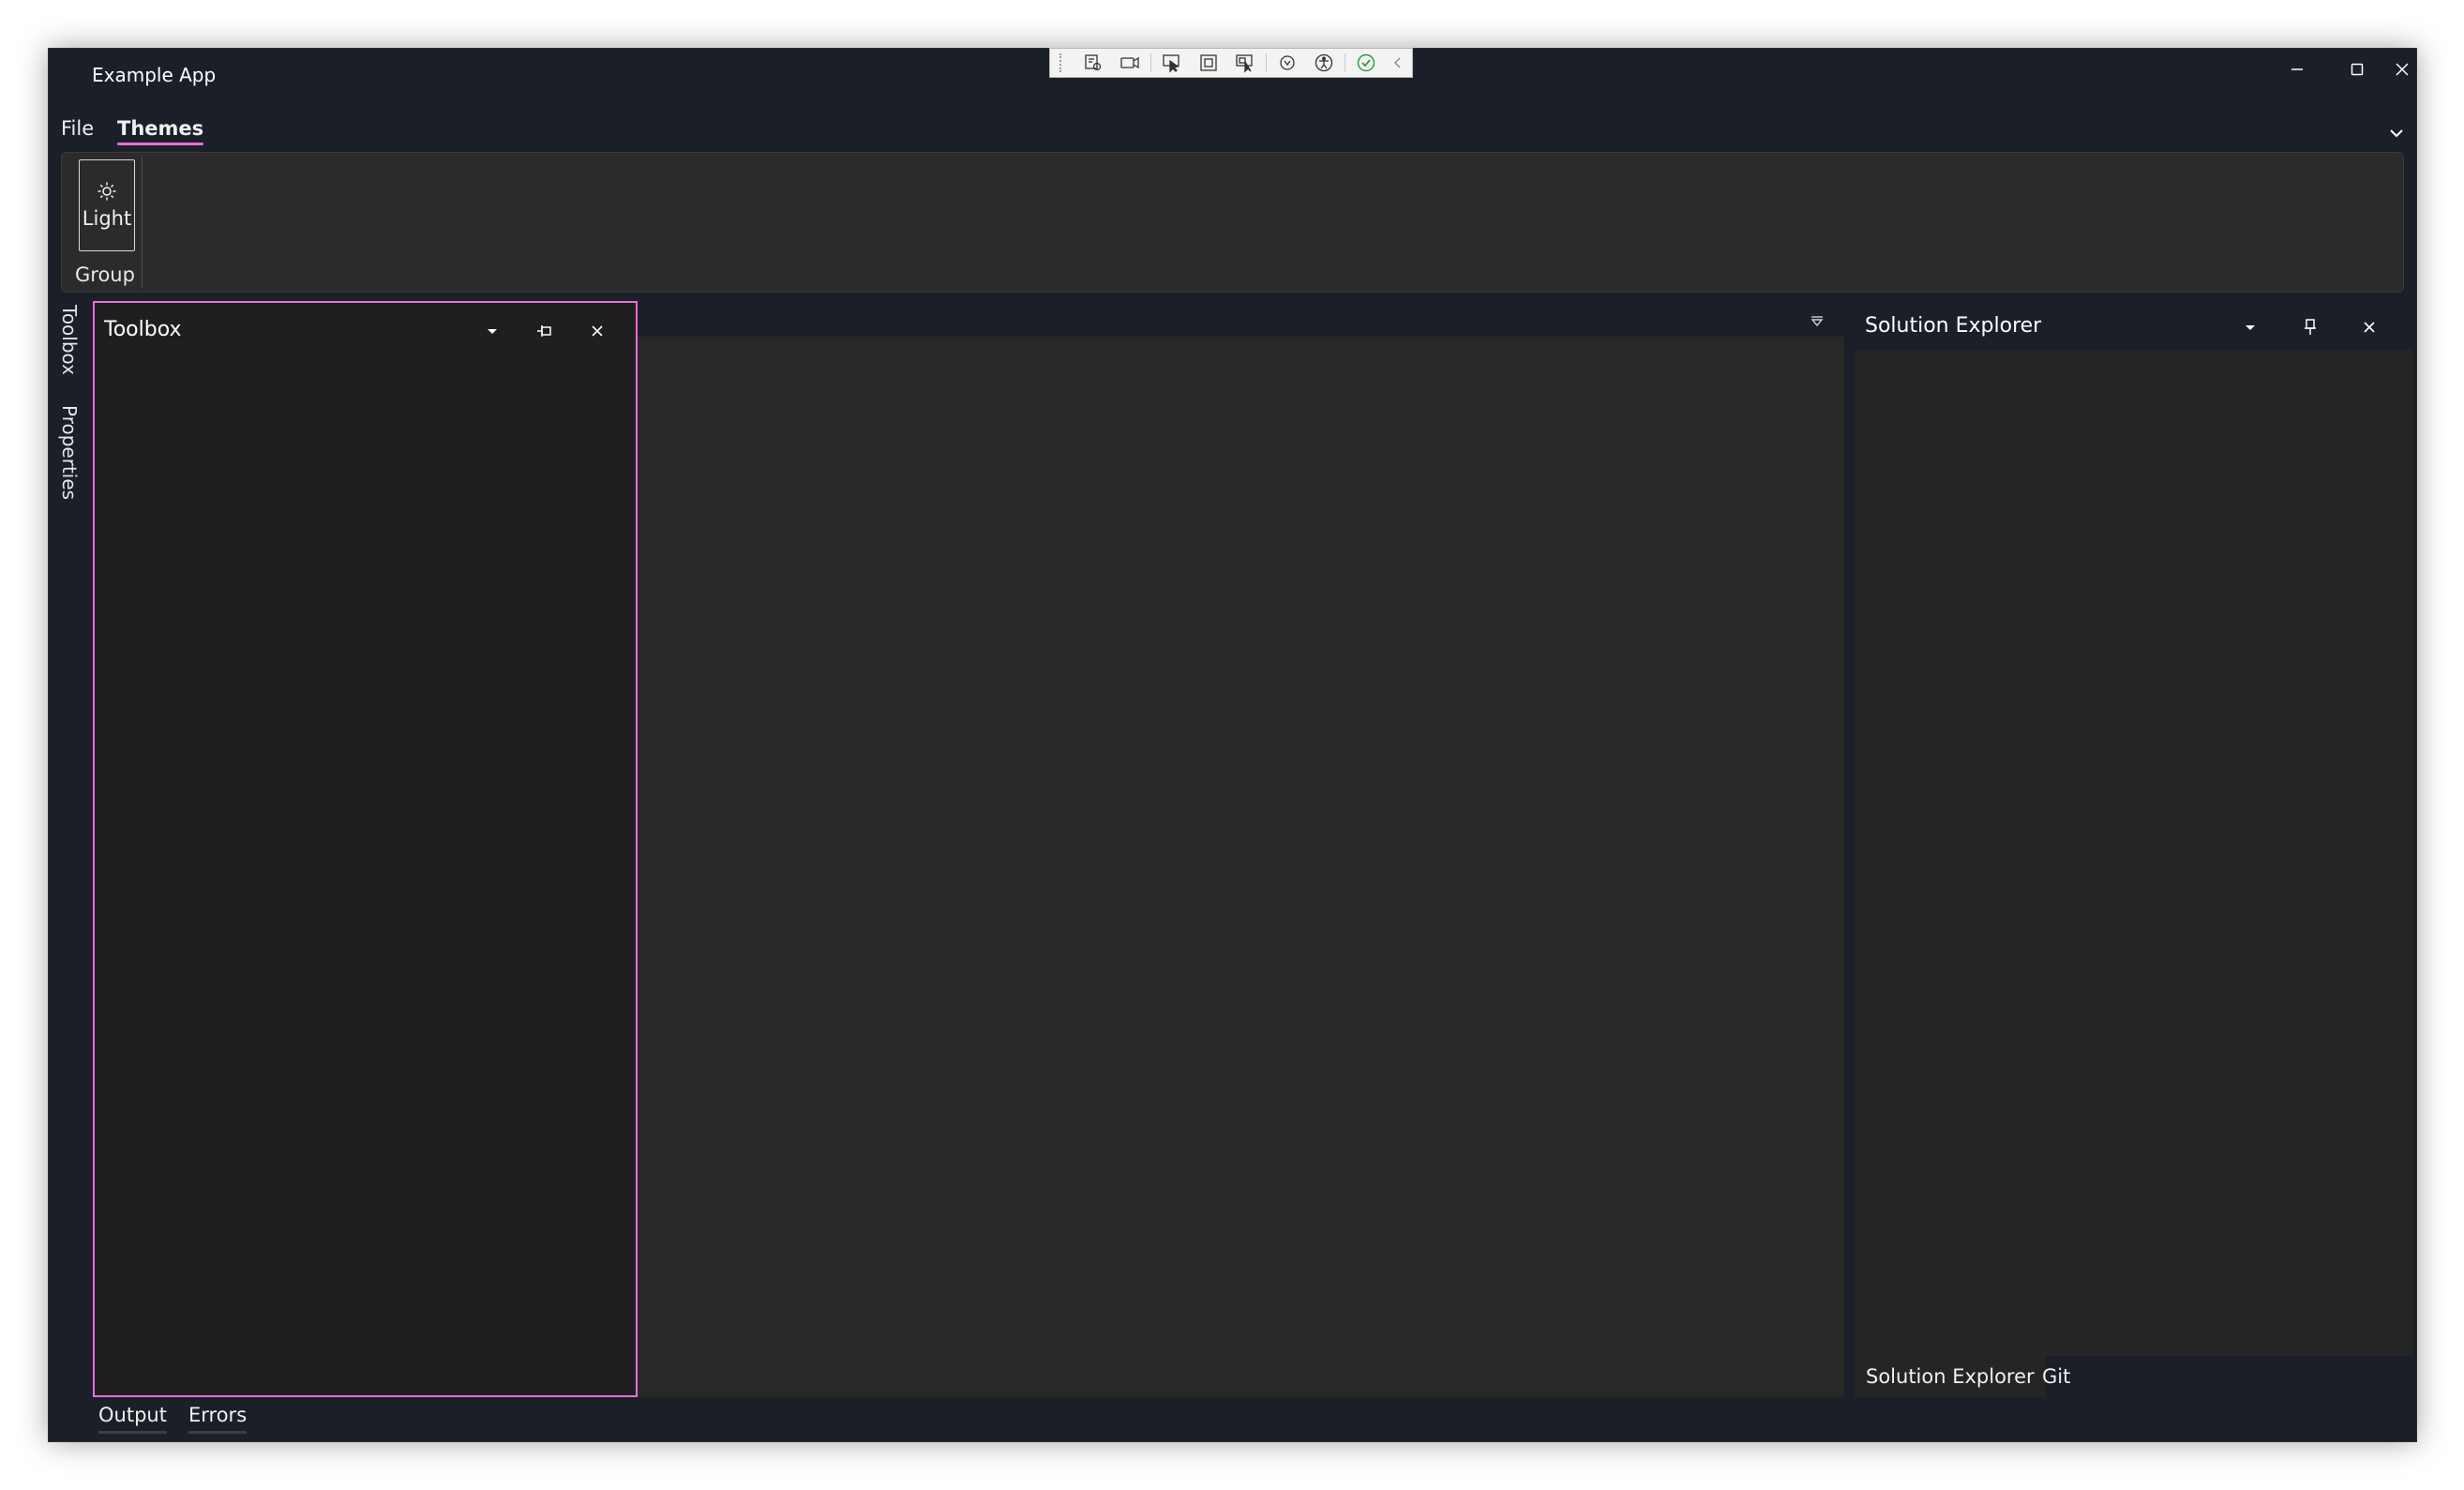 The width and height of the screenshot is (2464, 1490). What do you see at coordinates (105, 274) in the screenshot?
I see `ribbon-group-label: Group` at bounding box center [105, 274].